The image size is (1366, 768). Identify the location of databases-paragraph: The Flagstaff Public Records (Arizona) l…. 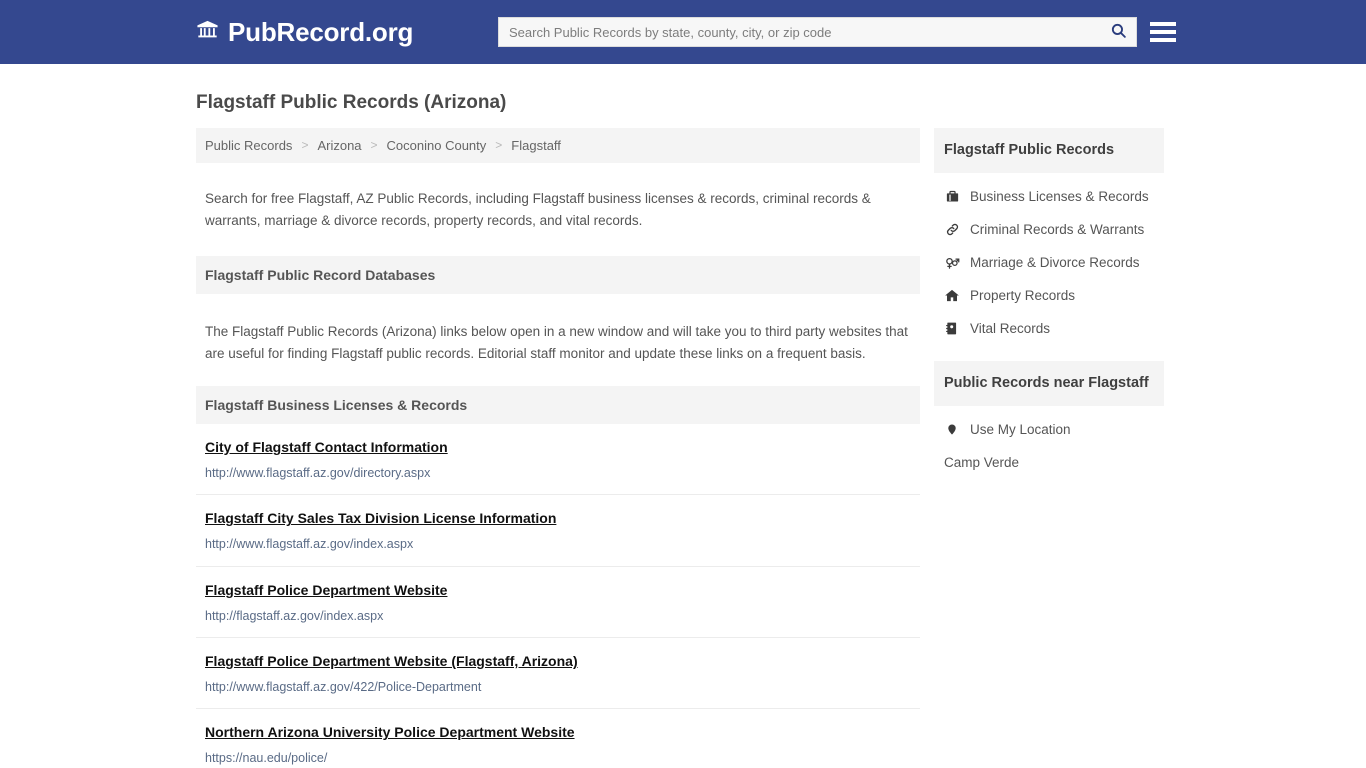
(556, 342).